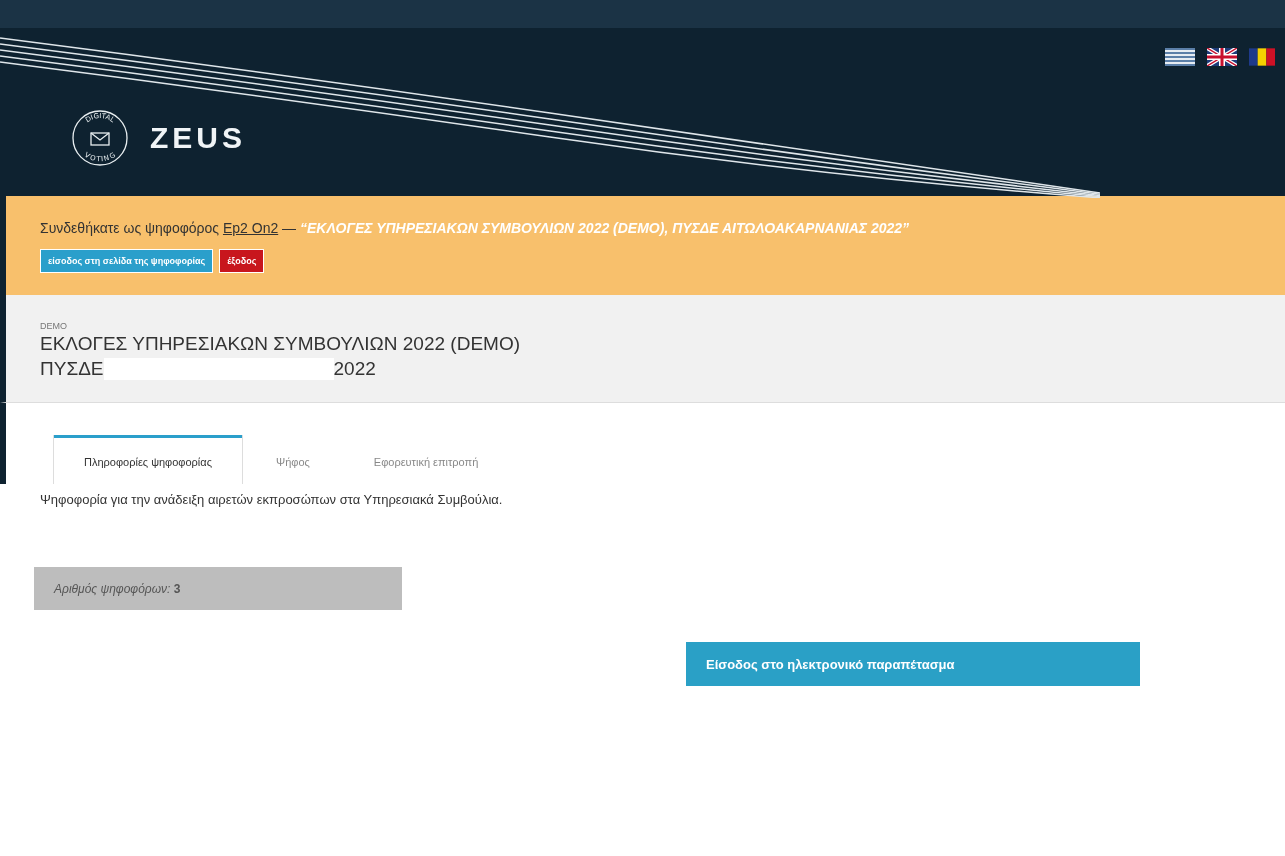  Describe the element at coordinates (280, 344) in the screenshot. I see `election-title: ΕΚΛΟΓΕΣ ΥΠΗΡΕΣΙΑΚΩΝ ΣΥΜΒΟΥΛΙΩΝ 2022 (DEMO)` at that location.